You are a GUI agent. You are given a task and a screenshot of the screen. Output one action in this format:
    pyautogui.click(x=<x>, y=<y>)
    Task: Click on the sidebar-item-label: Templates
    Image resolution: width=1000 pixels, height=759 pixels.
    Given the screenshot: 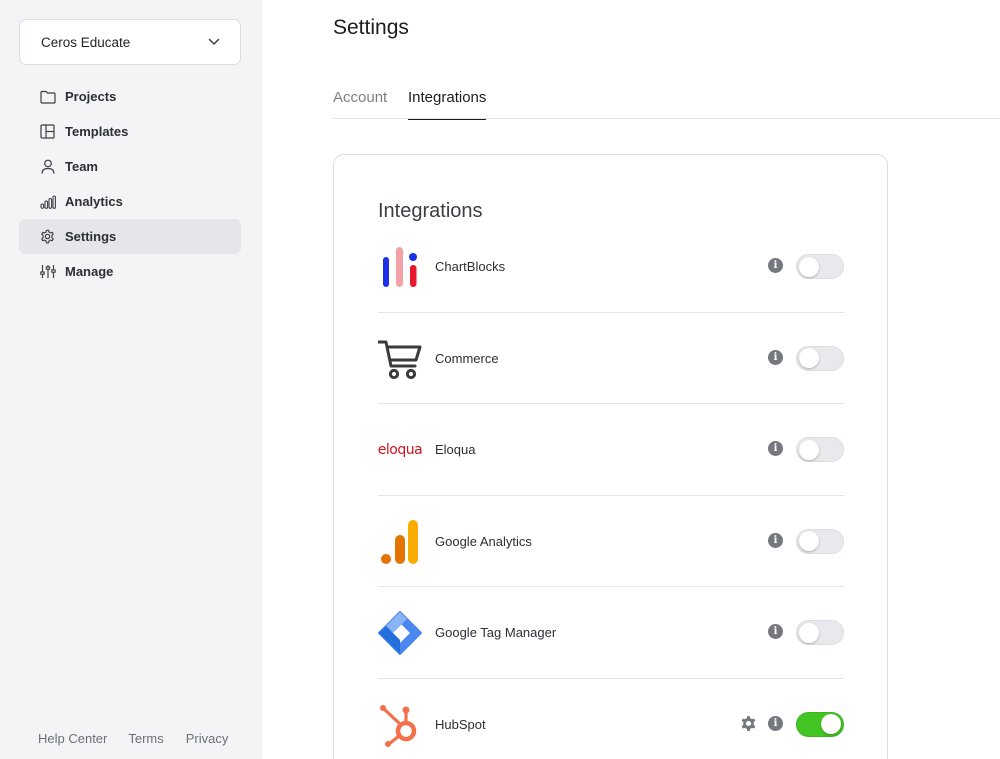 What is the action you would take?
    pyautogui.click(x=97, y=131)
    